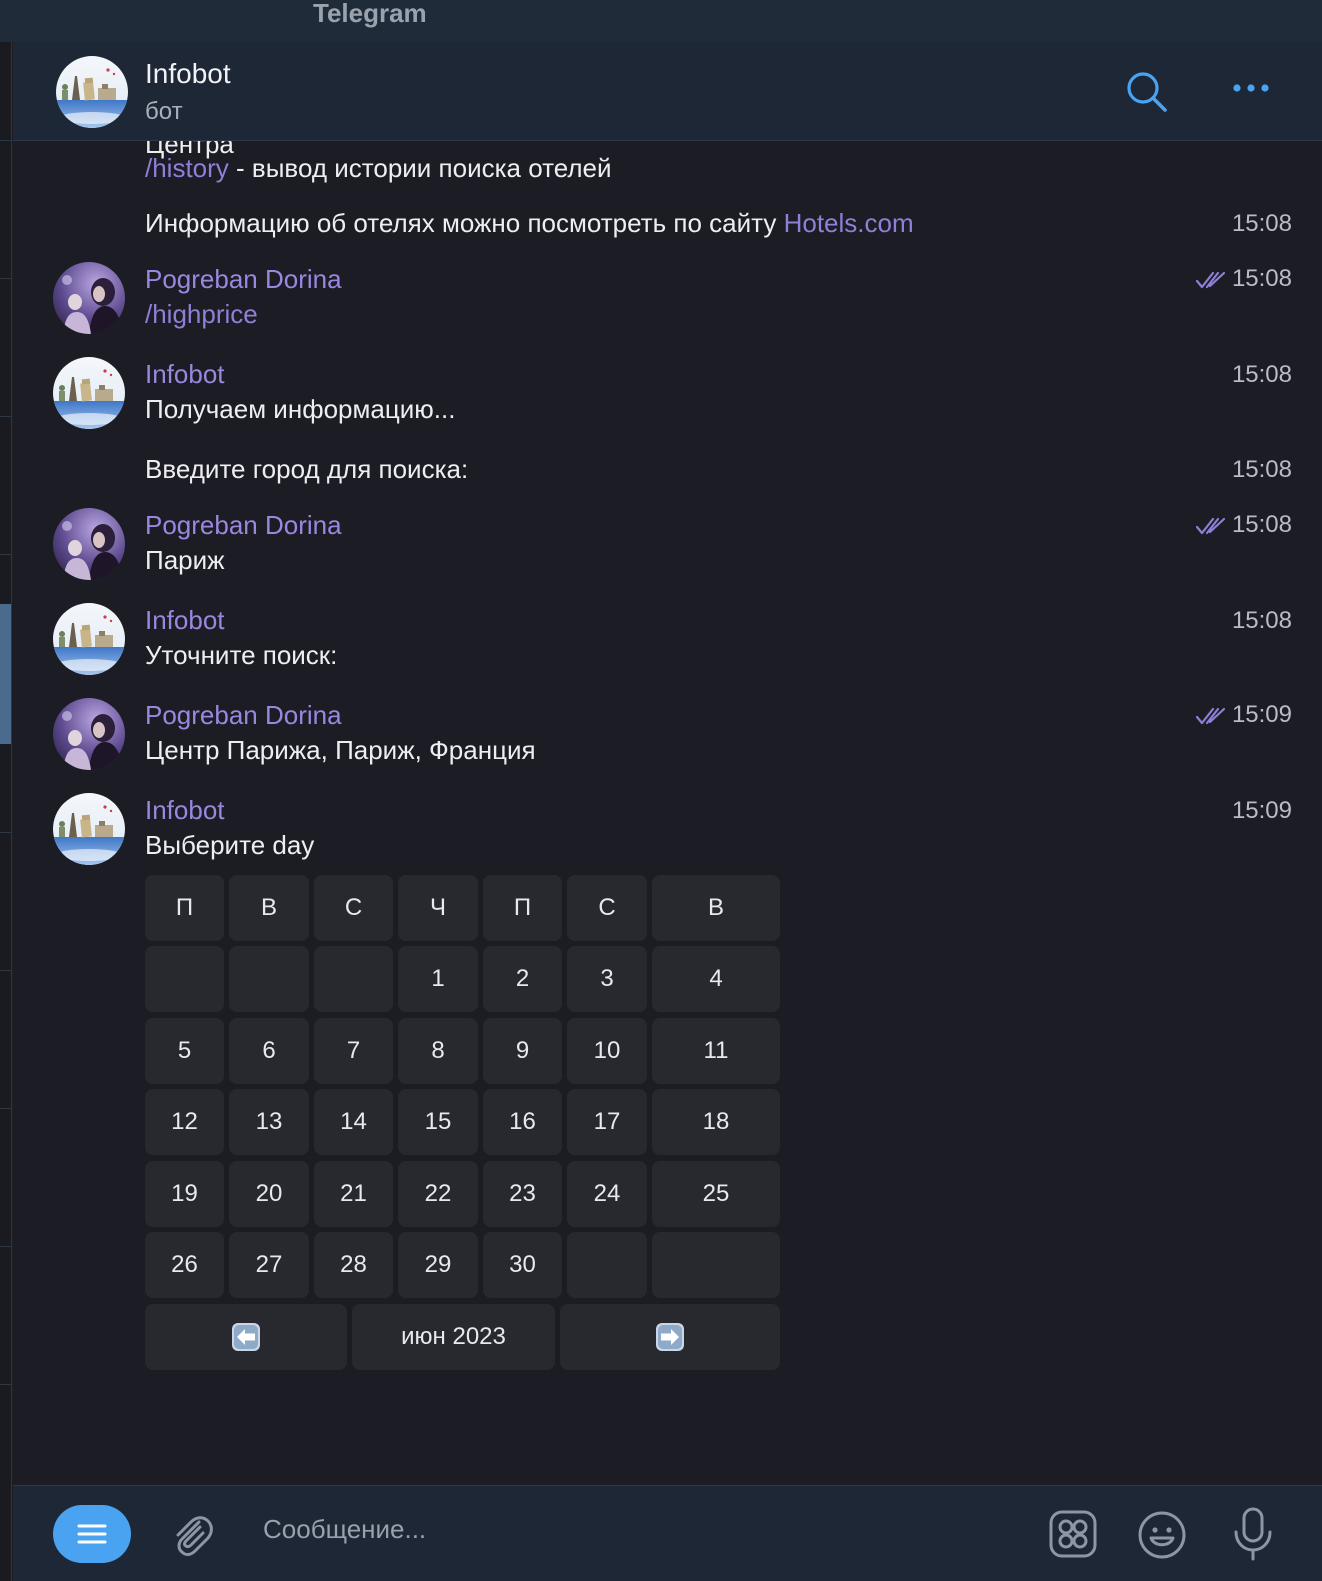 The height and width of the screenshot is (1581, 1322). Describe the element at coordinates (522, 1051) in the screenshot. I see `day-button: 9` at that location.